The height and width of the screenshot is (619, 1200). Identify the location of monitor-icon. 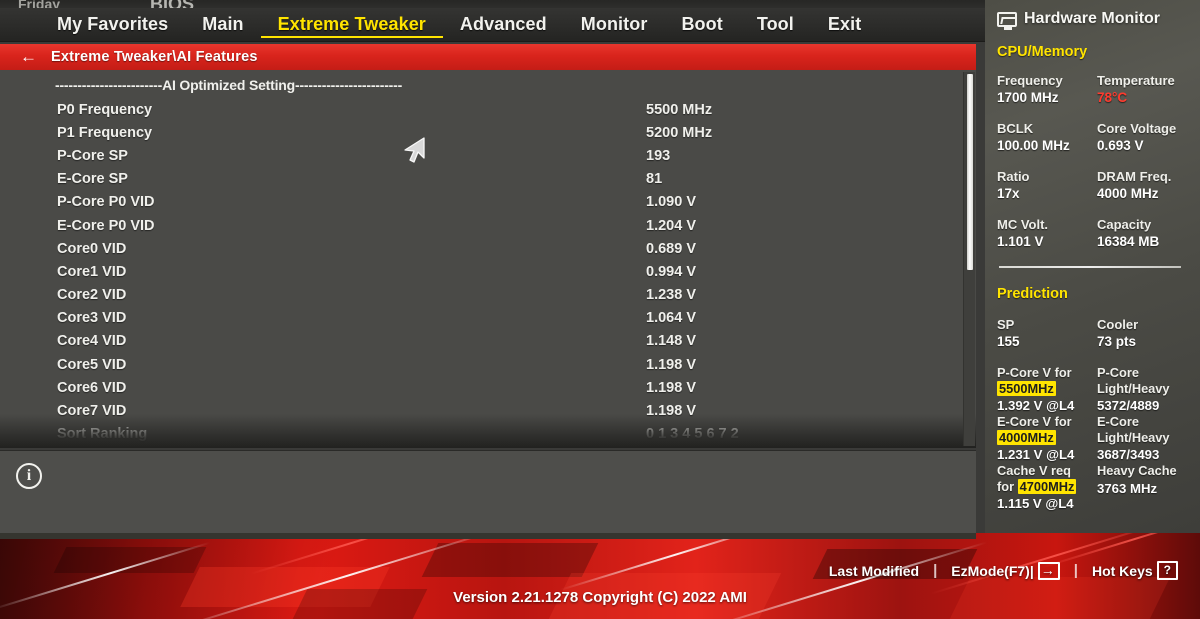
(1007, 20).